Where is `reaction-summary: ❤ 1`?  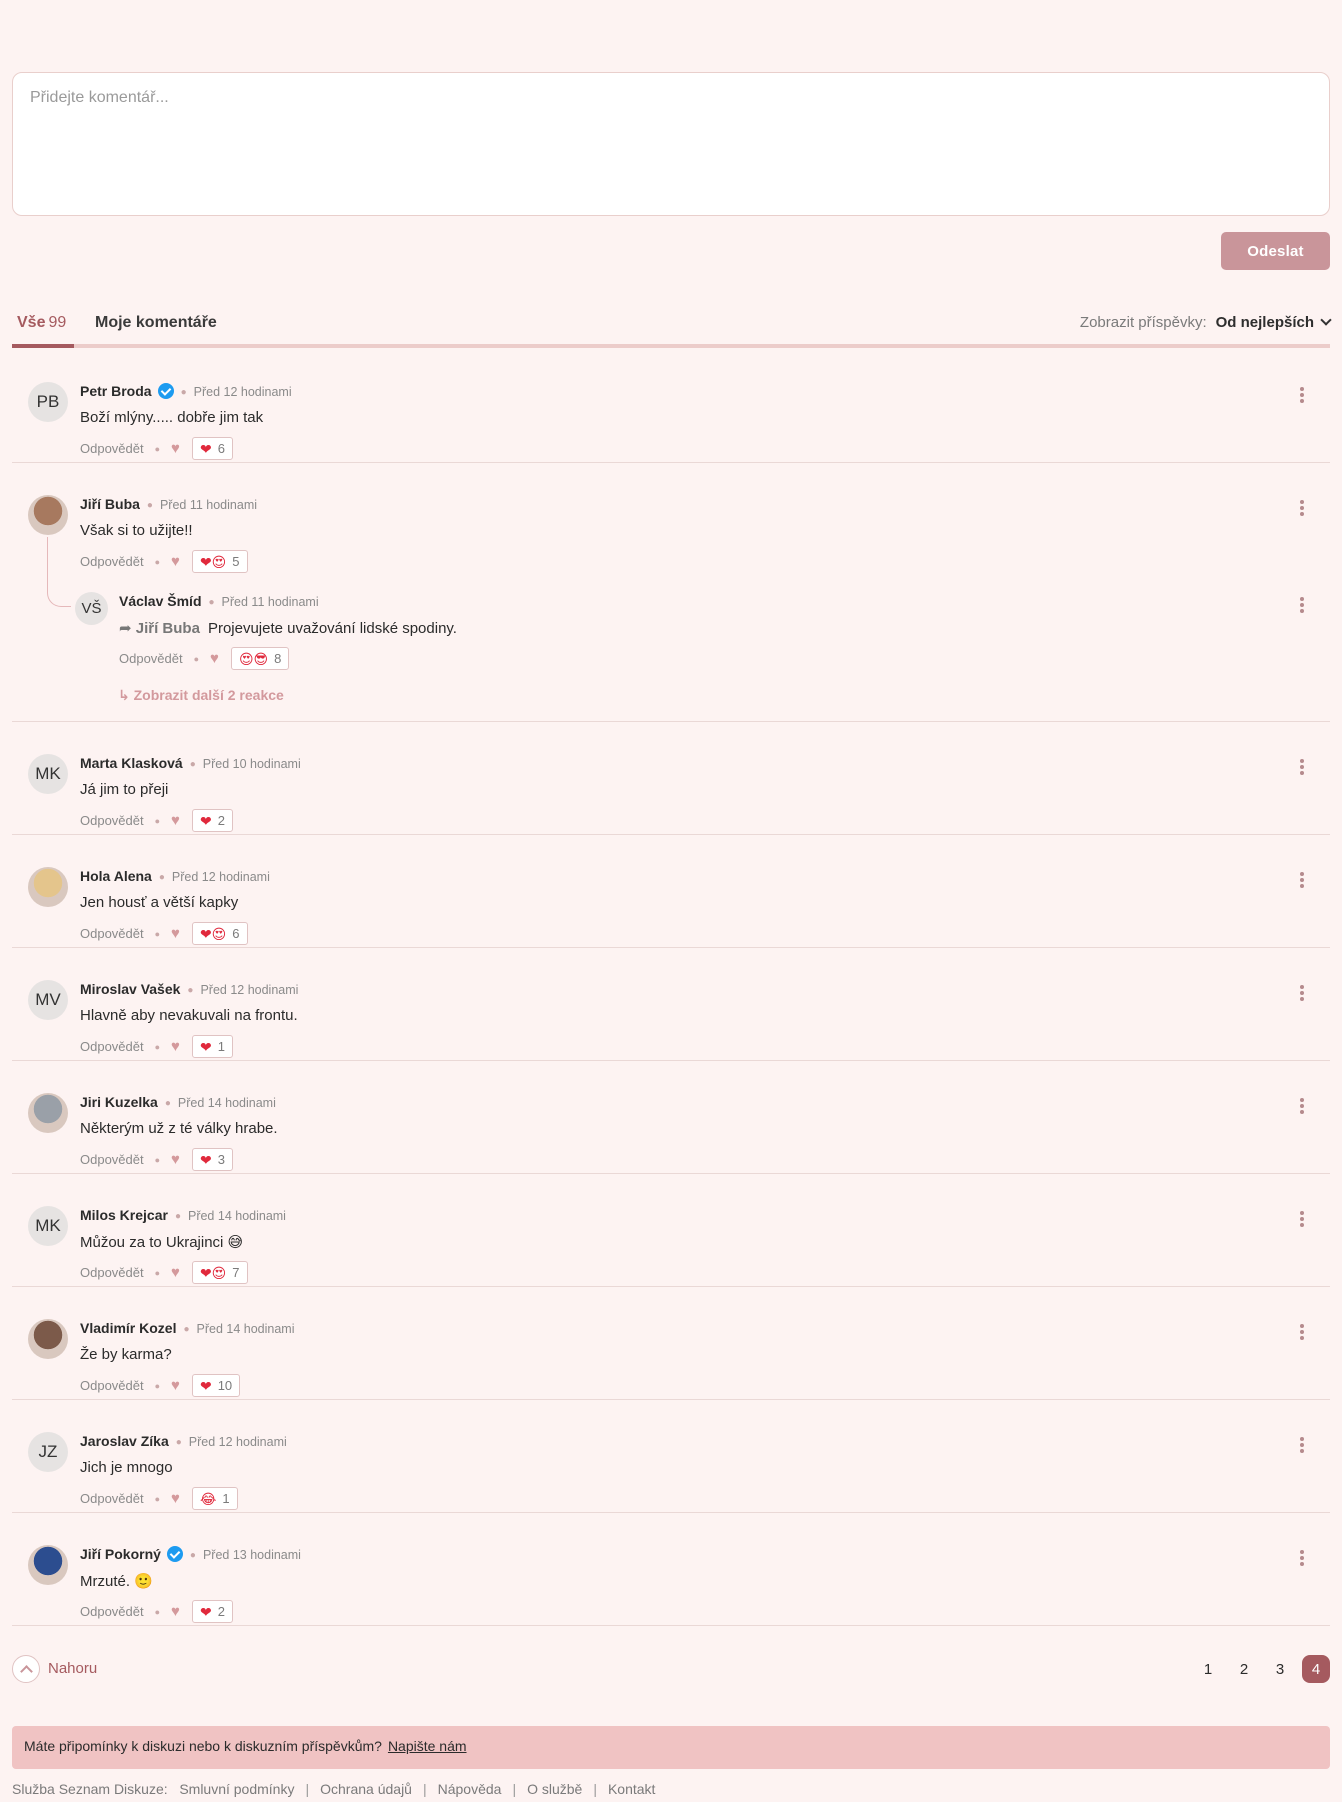
reaction-summary: ❤ 1 is located at coordinates (212, 1046).